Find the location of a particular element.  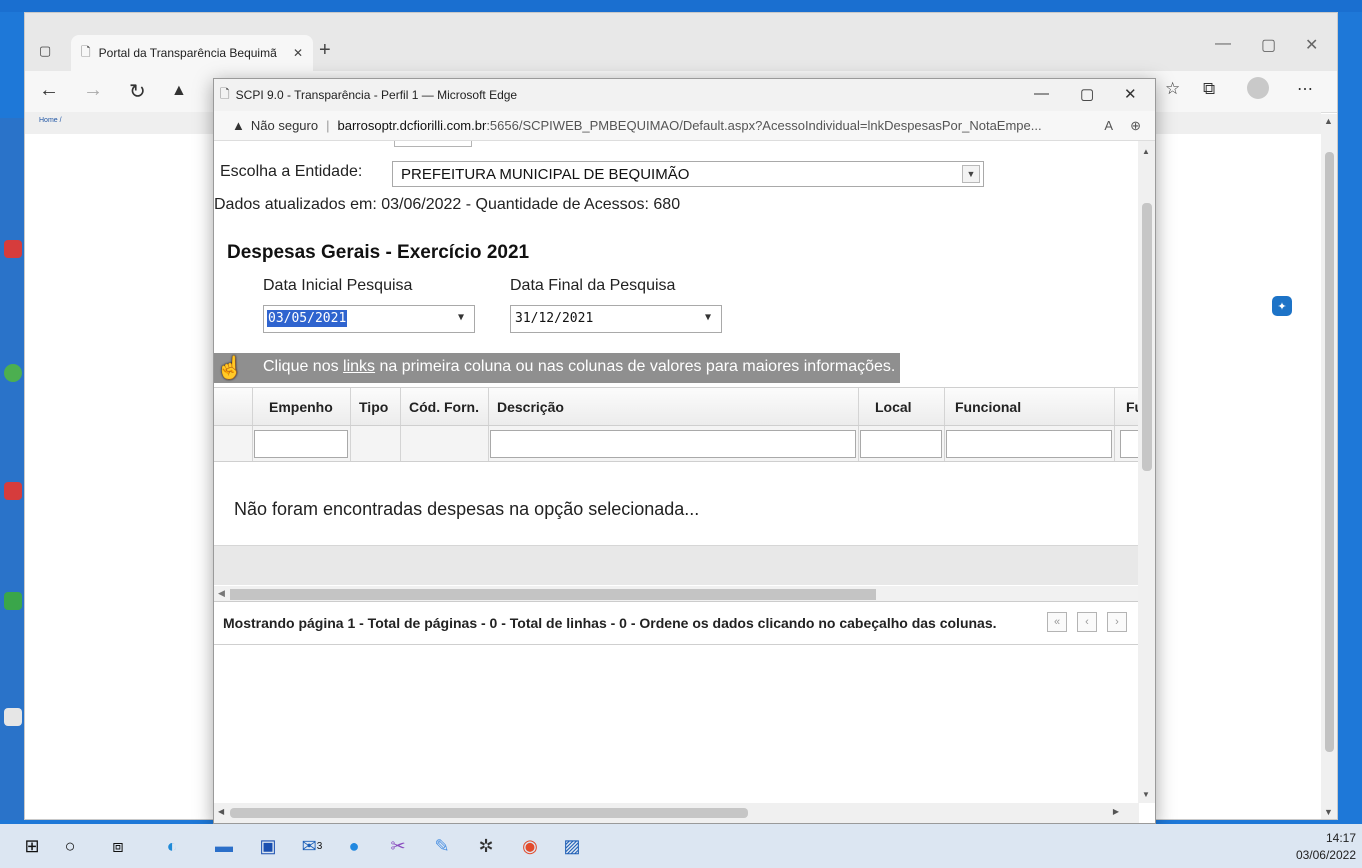

file-explorer-icon: ▬ is located at coordinates (224, 846).